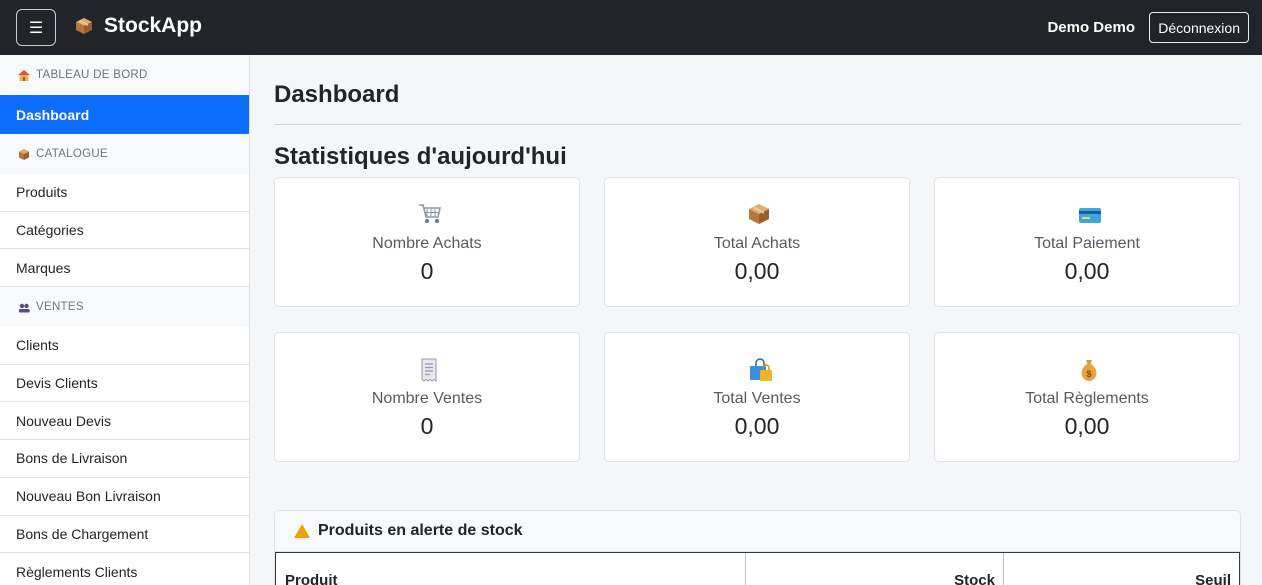  I want to click on hamburger-icon: ☰, so click(36, 28).